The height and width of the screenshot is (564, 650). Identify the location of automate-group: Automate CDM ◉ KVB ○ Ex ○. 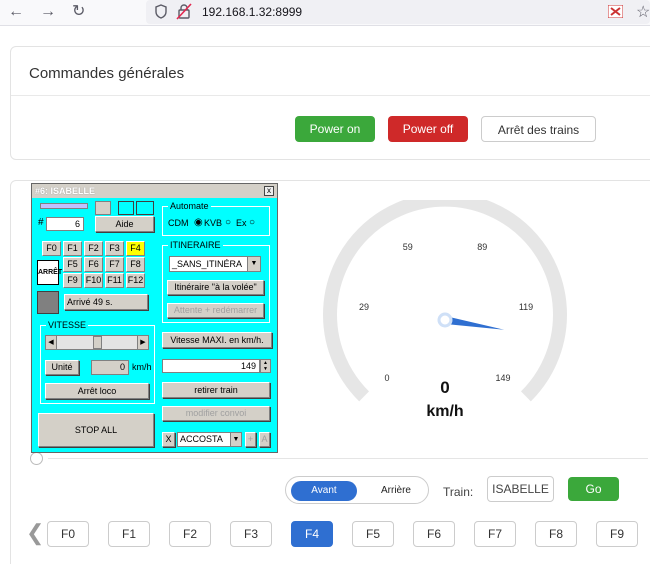
(216, 218).